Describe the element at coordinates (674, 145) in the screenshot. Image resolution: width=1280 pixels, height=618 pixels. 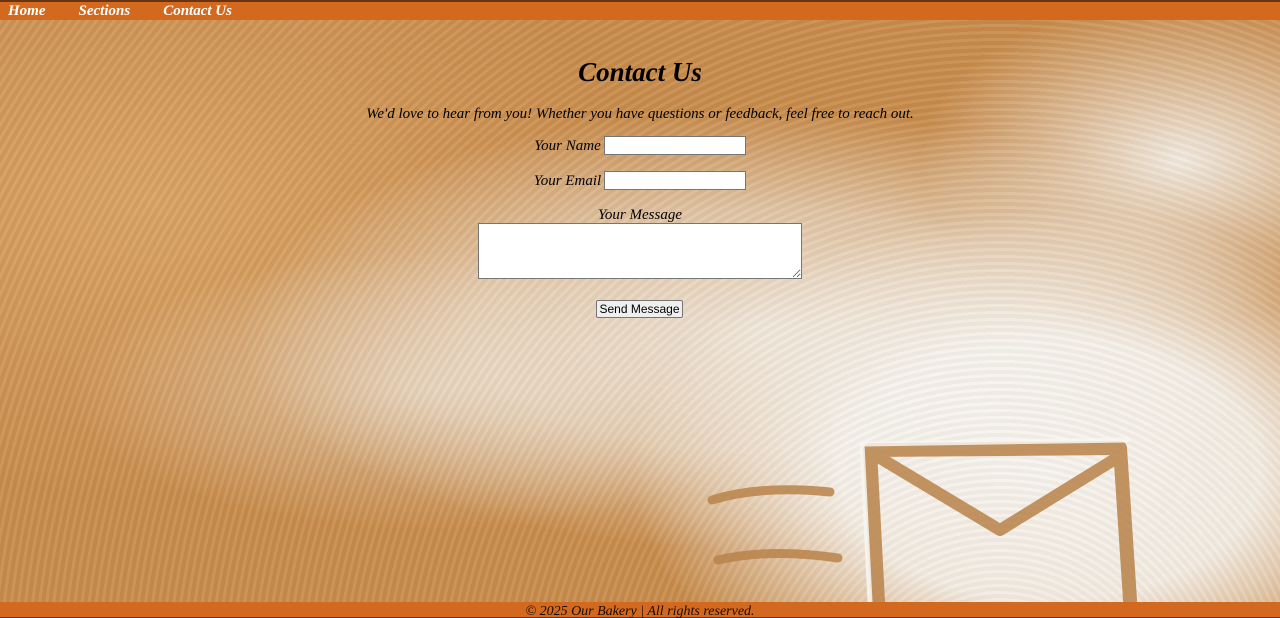
I see `name-input` at that location.